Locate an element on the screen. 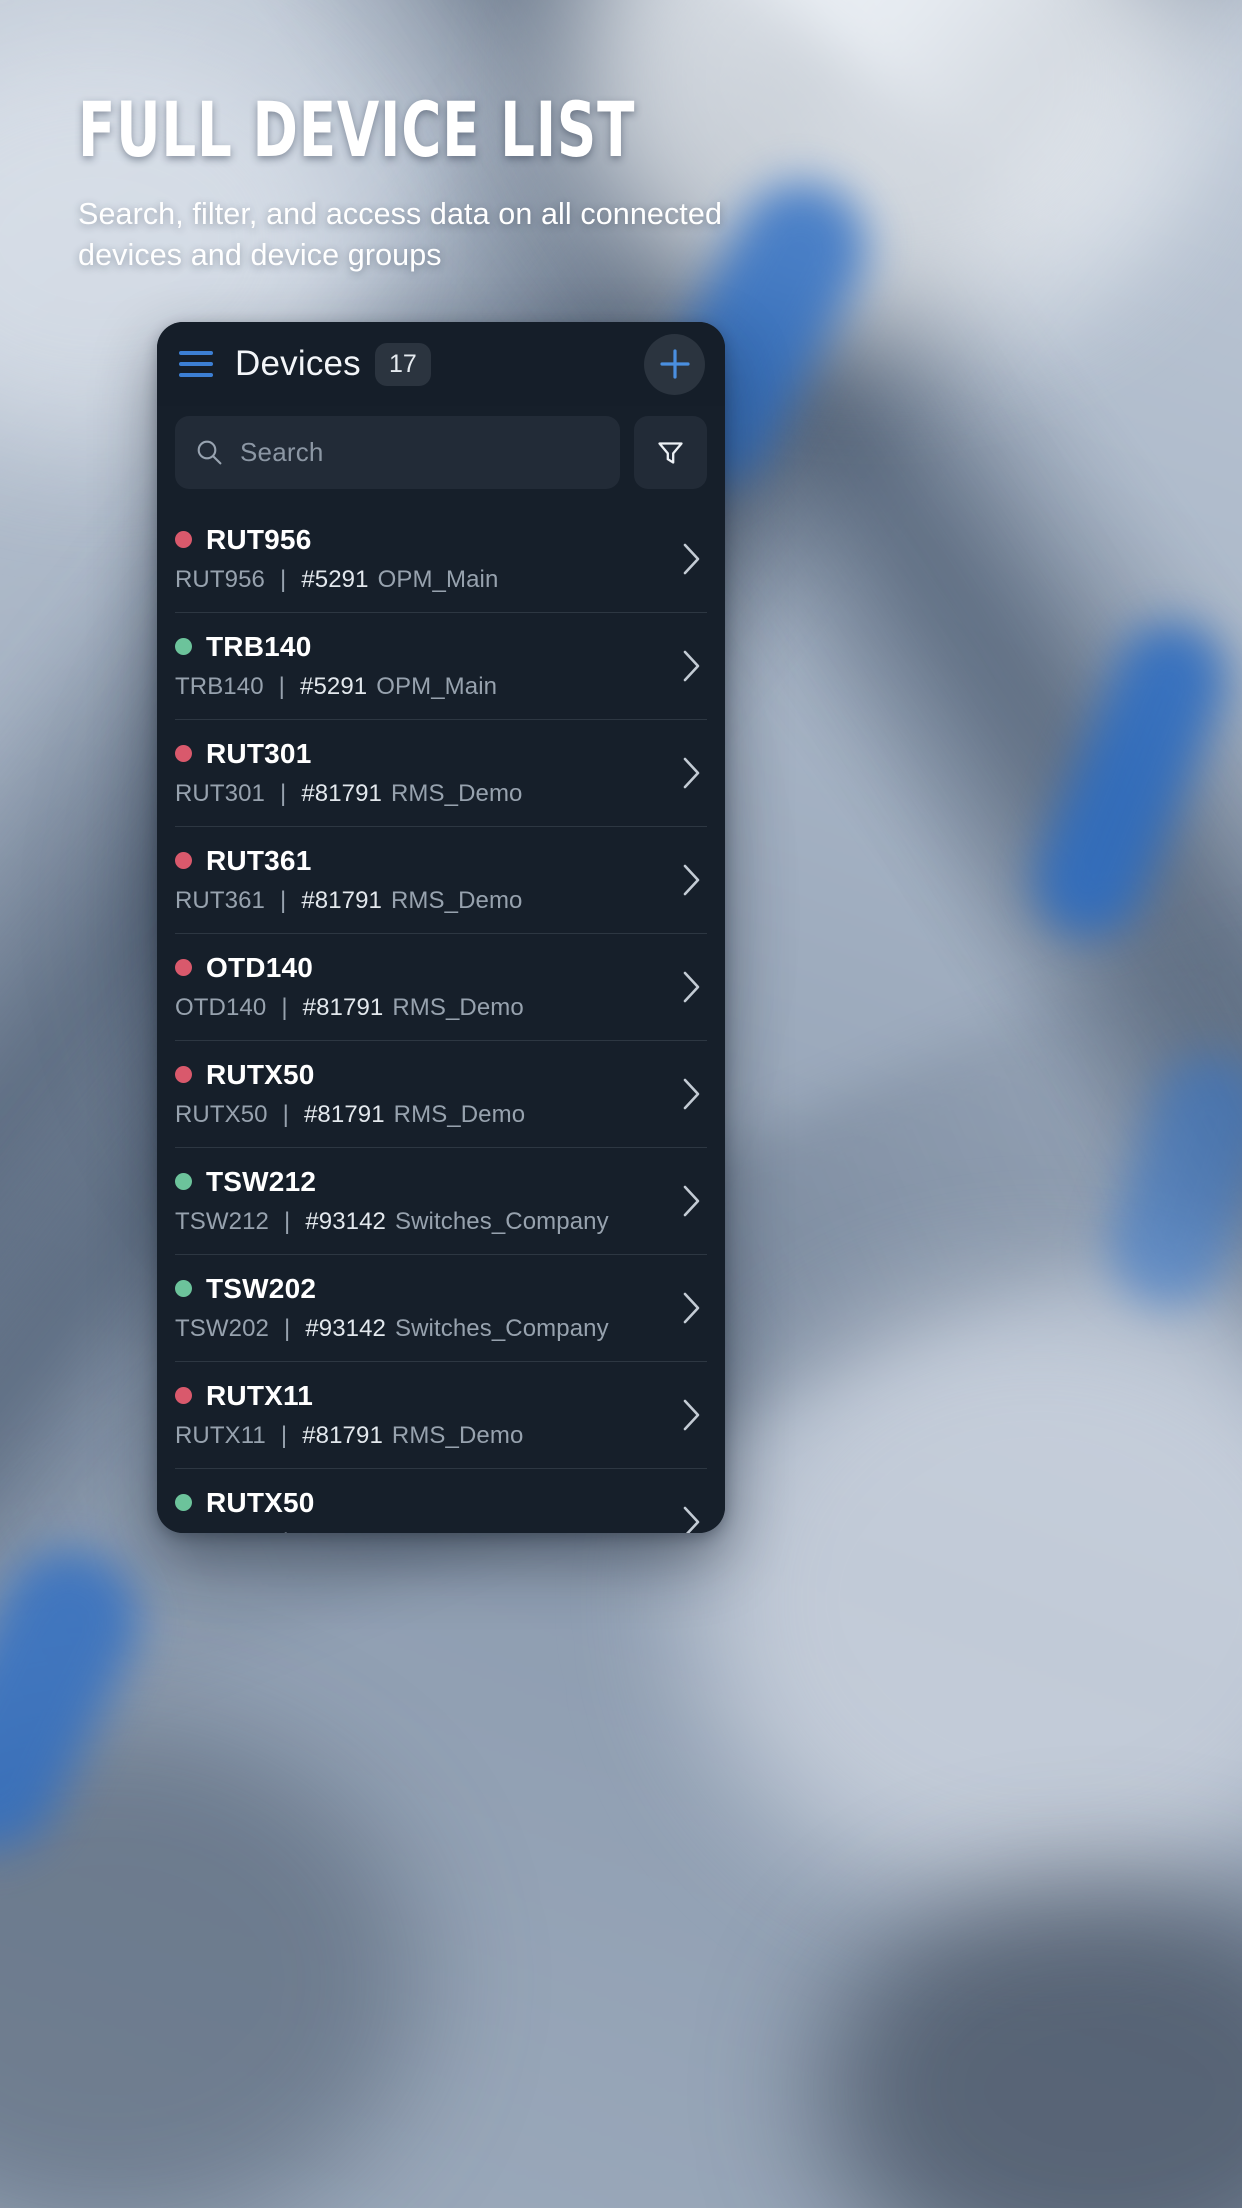 The width and height of the screenshot is (1242, 2208). device-meta: TSW202 | #93142 Switches_Company is located at coordinates (421, 1329).